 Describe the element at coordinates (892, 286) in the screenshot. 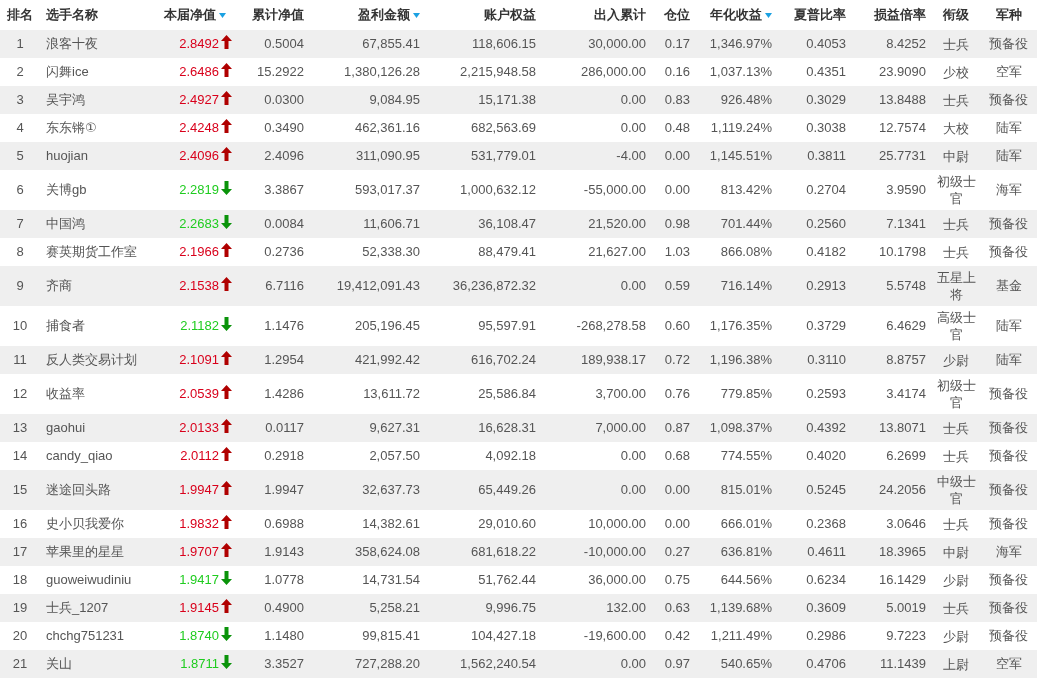

I see `table-cell: 5.5748` at that location.